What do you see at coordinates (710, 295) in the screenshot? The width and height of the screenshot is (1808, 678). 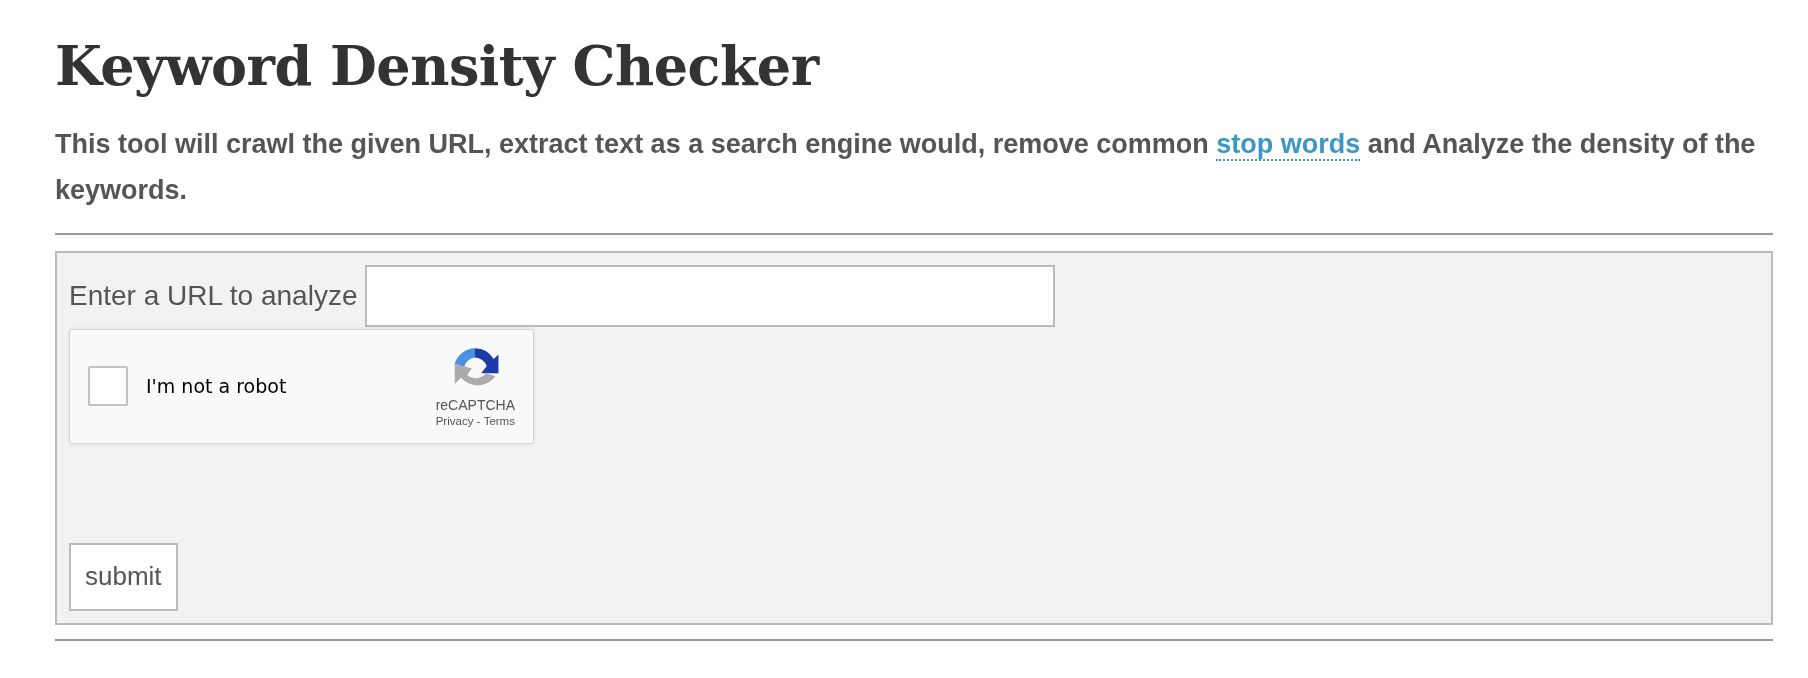 I see `url-input` at bounding box center [710, 295].